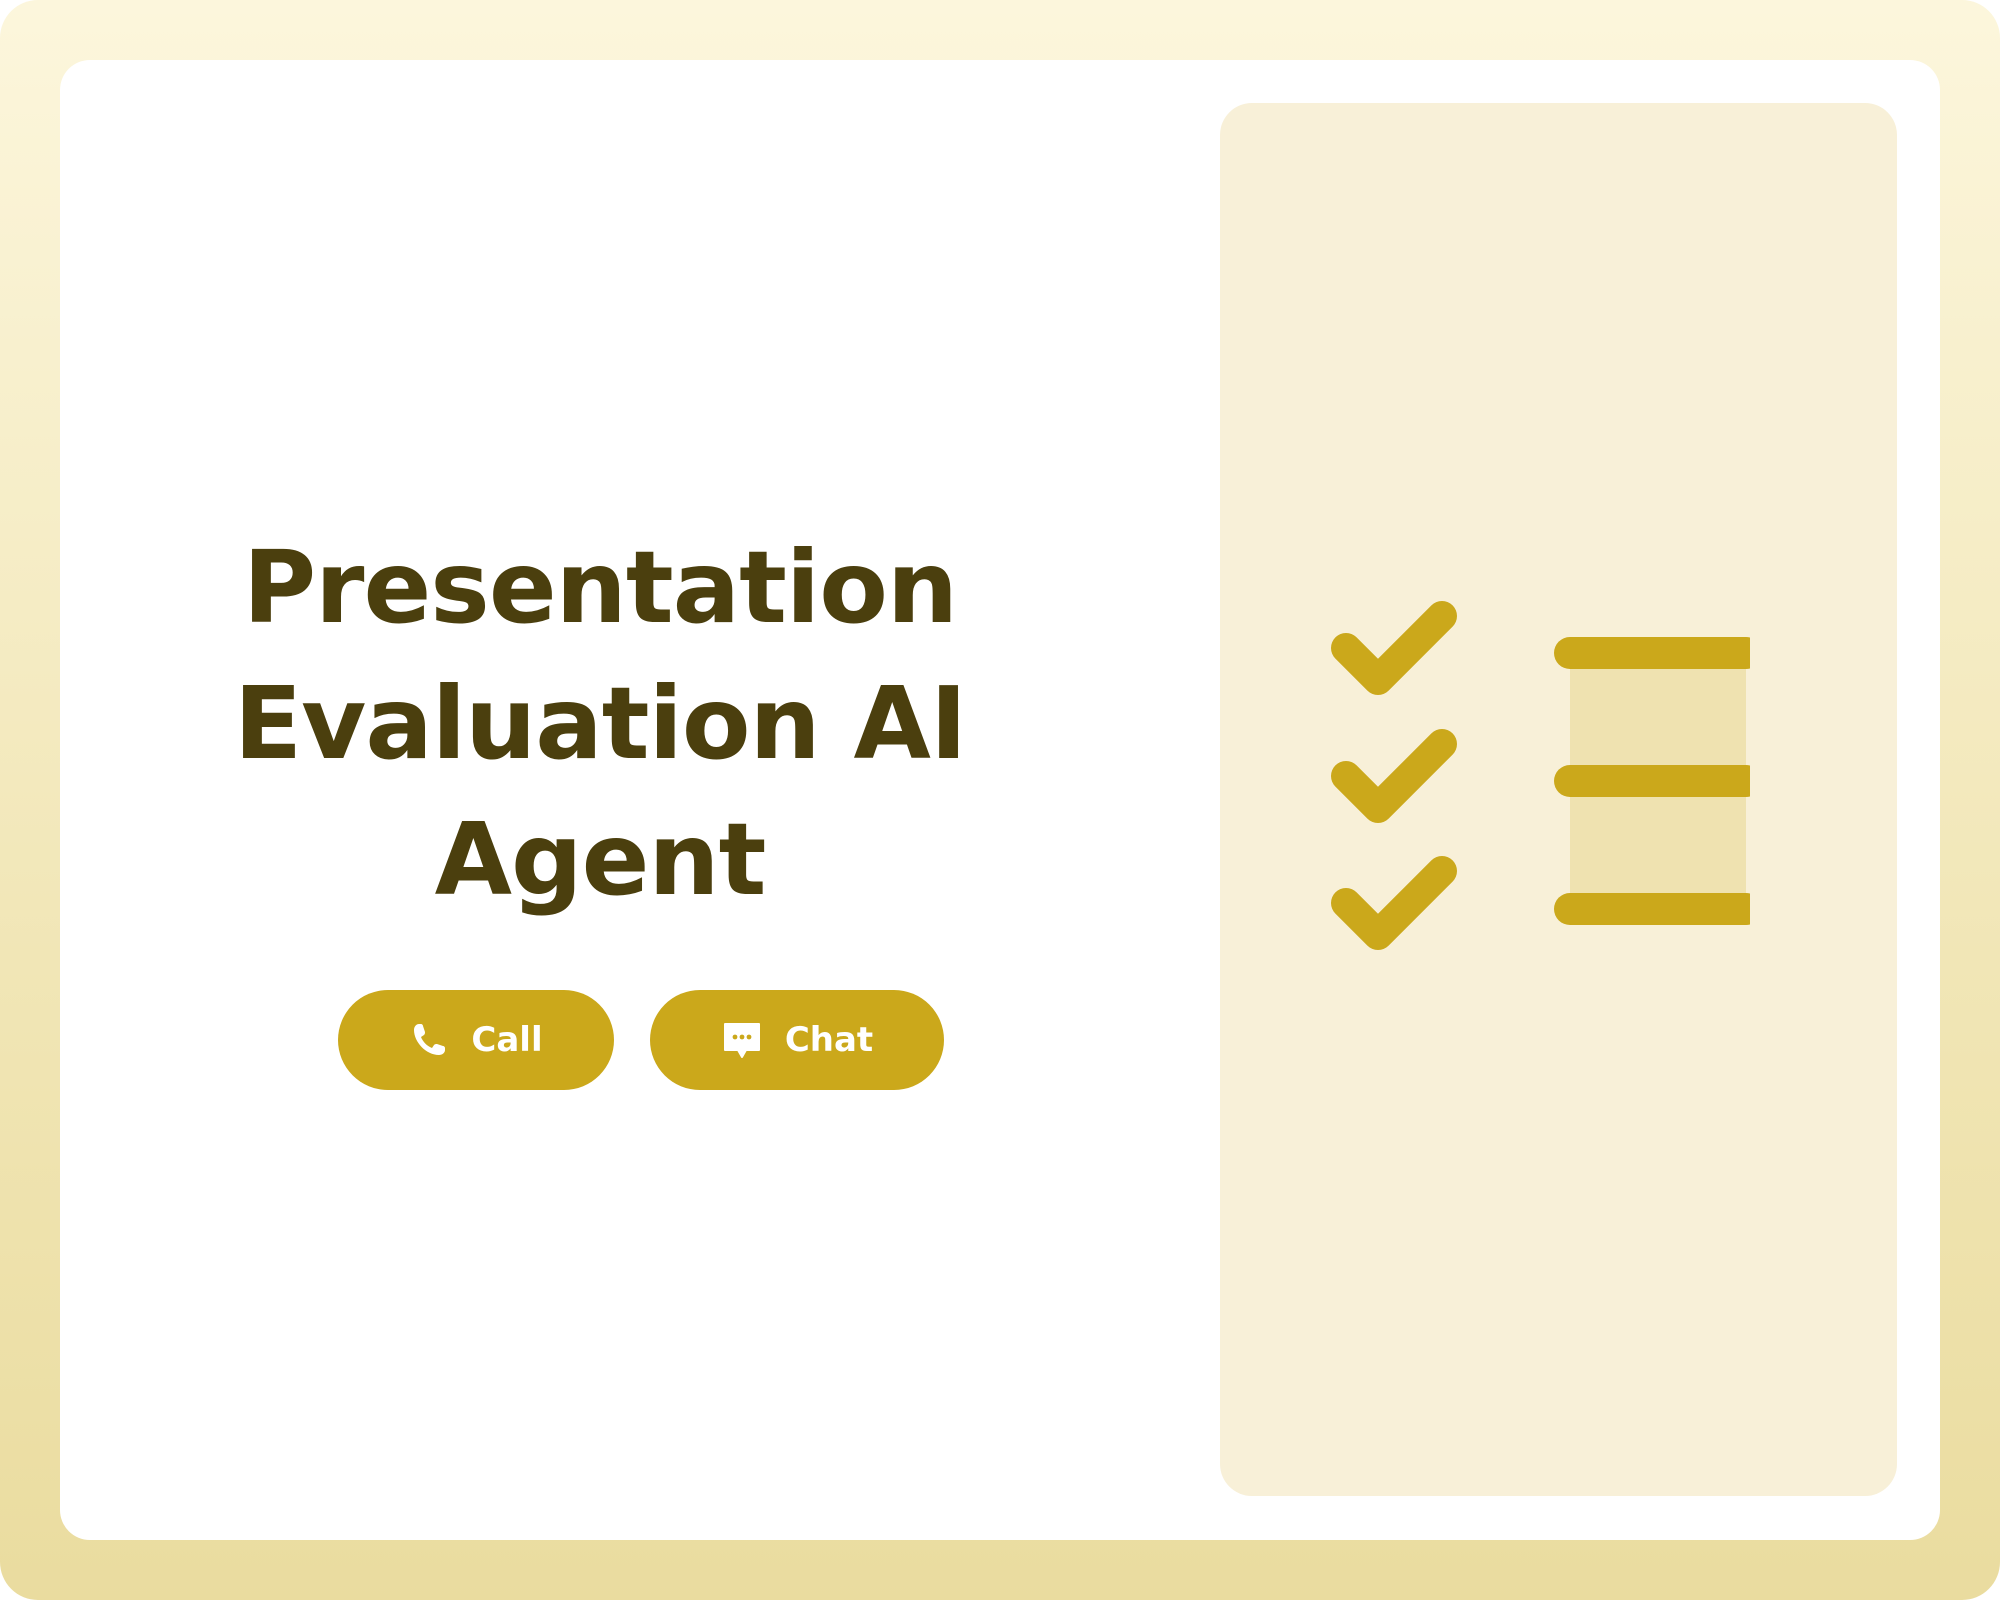  I want to click on chat-button: Chat, so click(797, 1040).